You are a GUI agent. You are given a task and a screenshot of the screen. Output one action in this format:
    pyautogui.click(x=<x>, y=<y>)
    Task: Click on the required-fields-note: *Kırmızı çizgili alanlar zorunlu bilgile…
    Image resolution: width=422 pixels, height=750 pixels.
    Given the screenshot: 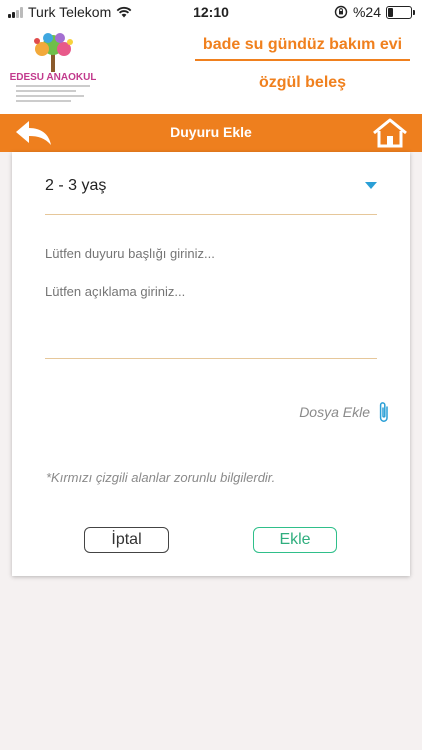 What is the action you would take?
    pyautogui.click(x=161, y=477)
    